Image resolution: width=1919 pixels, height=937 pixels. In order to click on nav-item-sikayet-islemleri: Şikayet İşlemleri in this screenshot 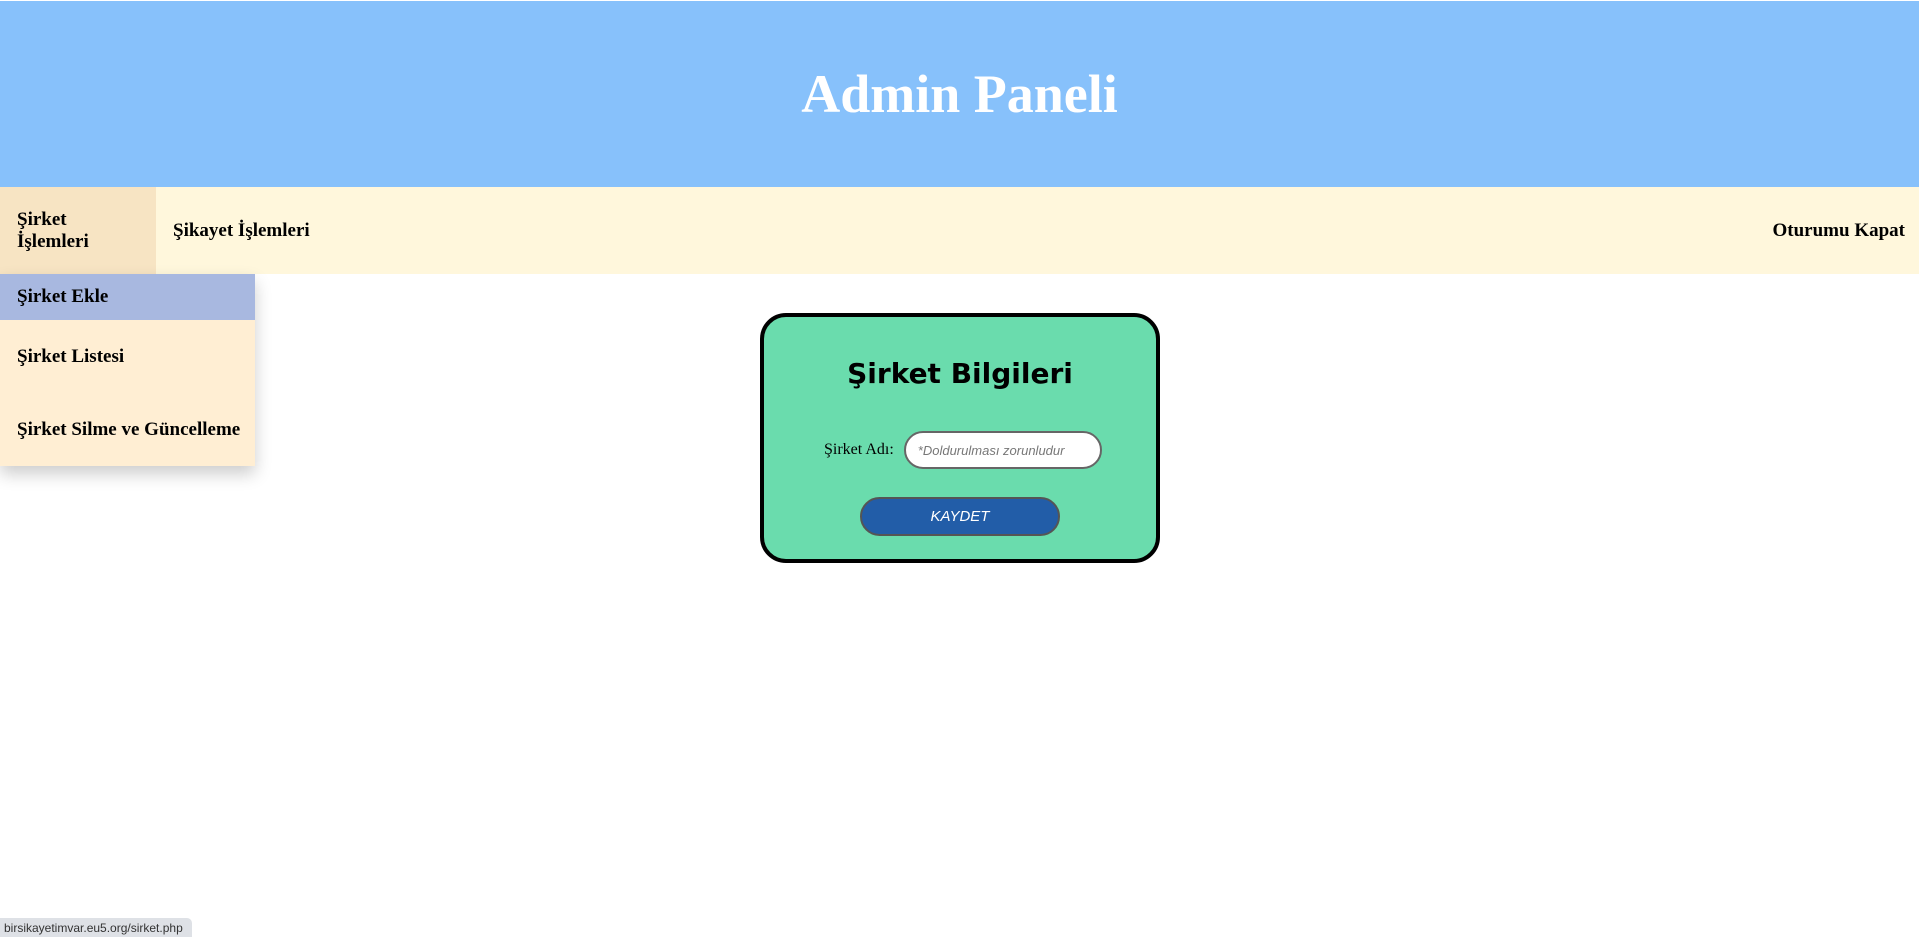, I will do `click(241, 230)`.